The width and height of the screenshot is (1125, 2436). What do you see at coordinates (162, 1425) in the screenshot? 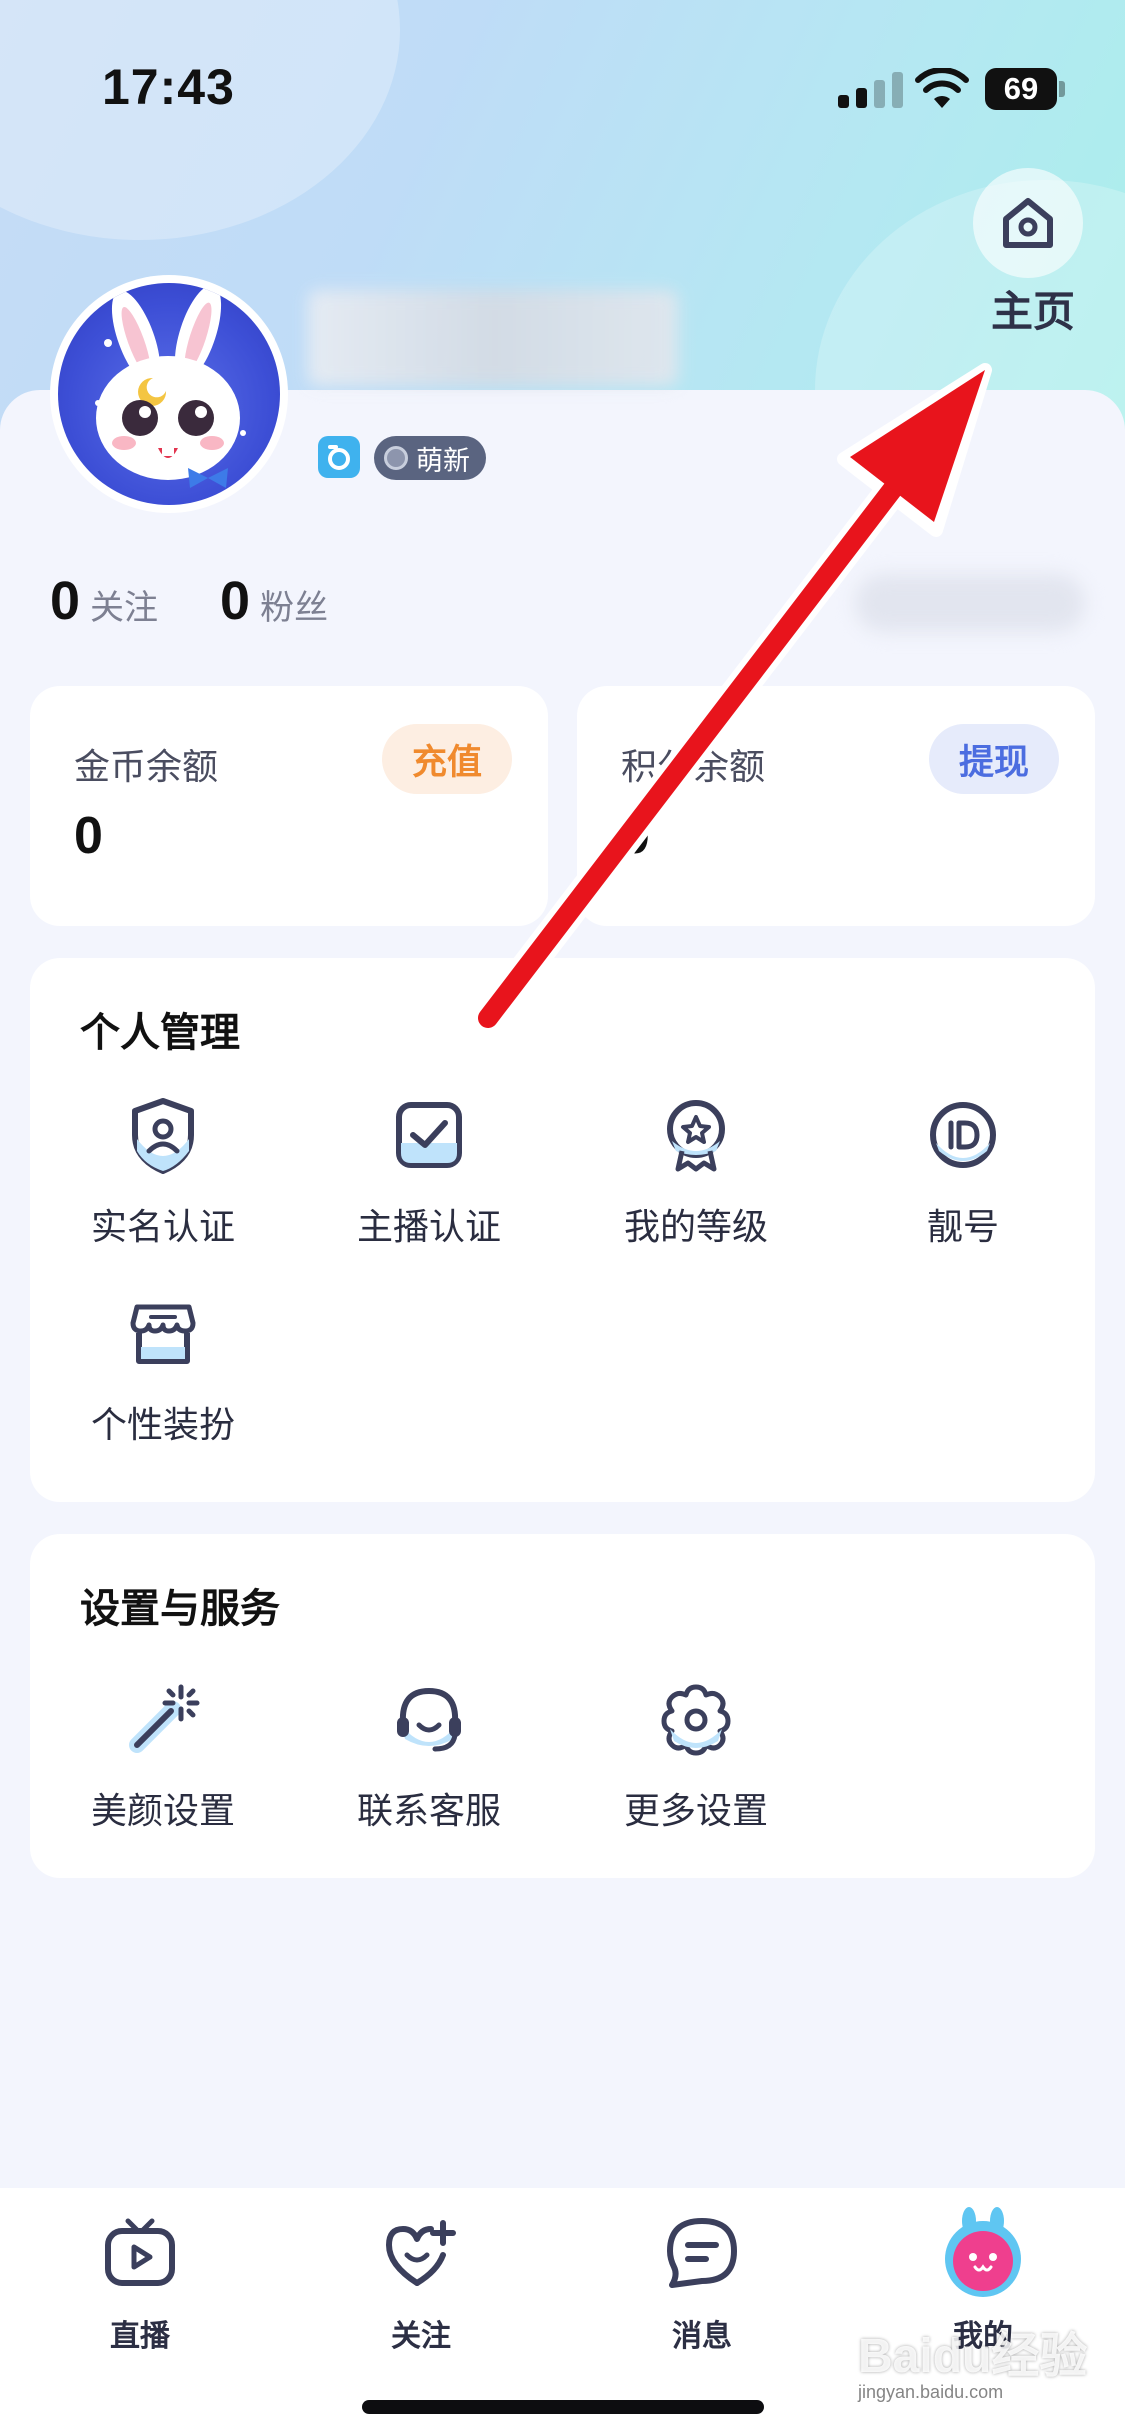
I see `personal-dressup-label: 个性装扮` at bounding box center [162, 1425].